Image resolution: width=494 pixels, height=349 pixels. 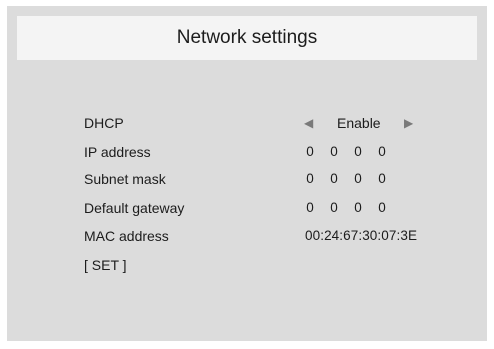 I want to click on gateway-octet-4: 0, so click(x=382, y=208).